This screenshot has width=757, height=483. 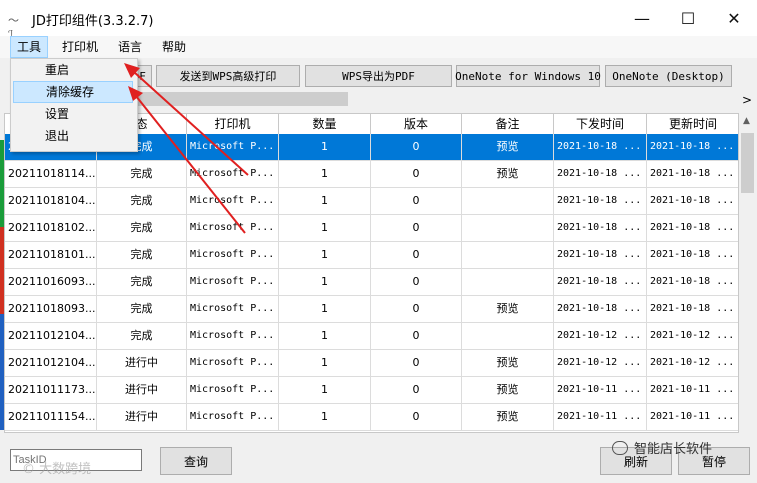 What do you see at coordinates (508, 124) in the screenshot?
I see `column-header-note: 备注` at bounding box center [508, 124].